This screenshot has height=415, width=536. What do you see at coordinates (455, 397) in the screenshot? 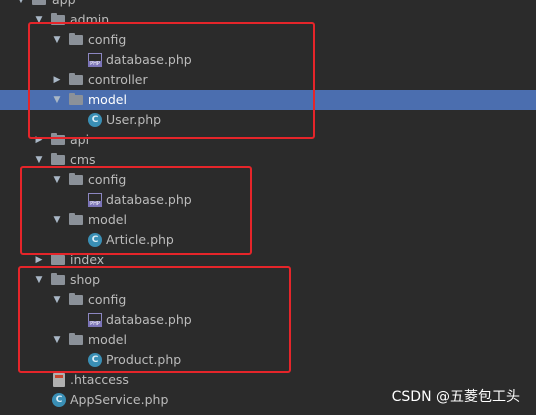
I see `watermark: CSDN @五菱包工头` at bounding box center [455, 397].